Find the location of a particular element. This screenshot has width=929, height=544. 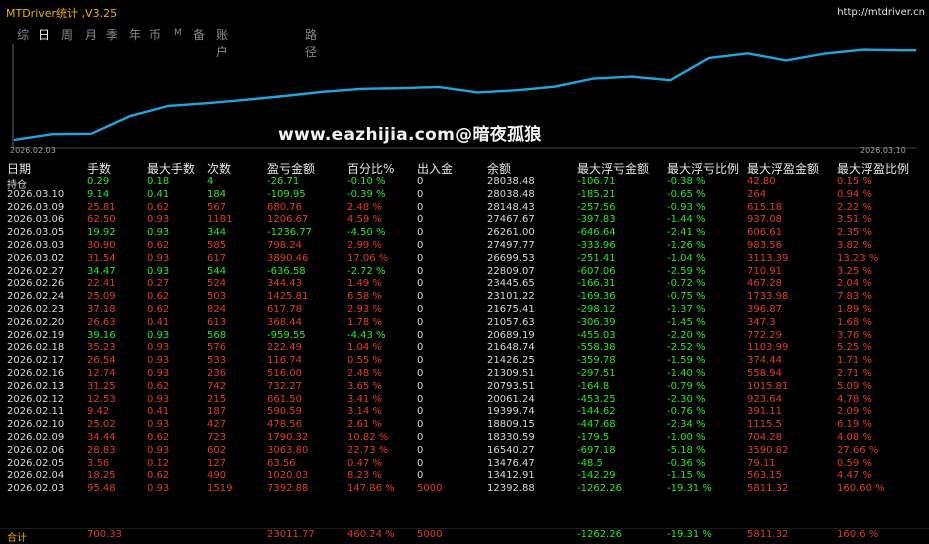

cell-max_gain_pct: 1.68 % is located at coordinates (854, 322).